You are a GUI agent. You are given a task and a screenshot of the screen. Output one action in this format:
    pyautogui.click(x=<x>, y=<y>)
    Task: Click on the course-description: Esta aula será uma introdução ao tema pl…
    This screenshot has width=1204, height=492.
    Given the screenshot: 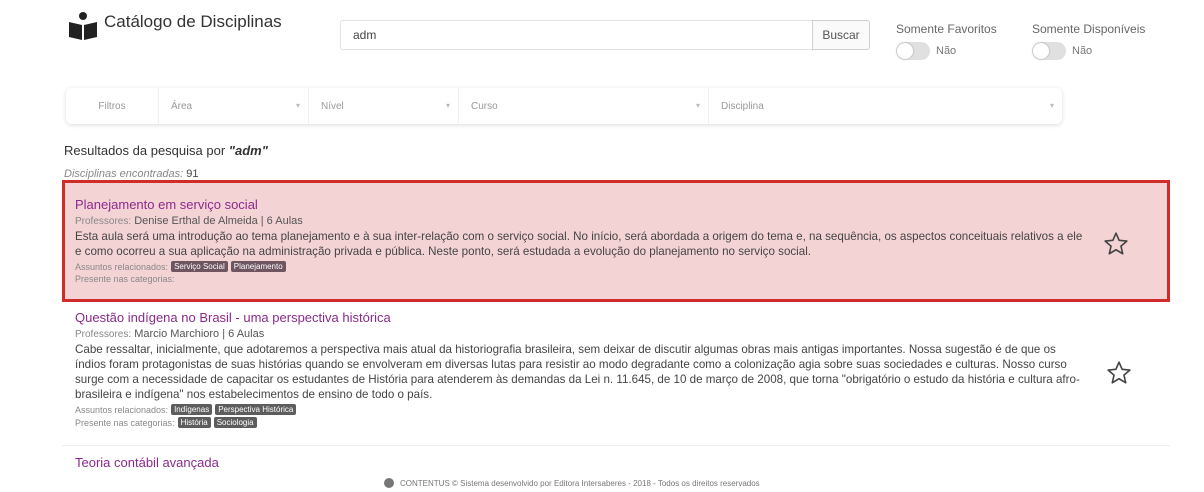 What is the action you would take?
    pyautogui.click(x=579, y=244)
    